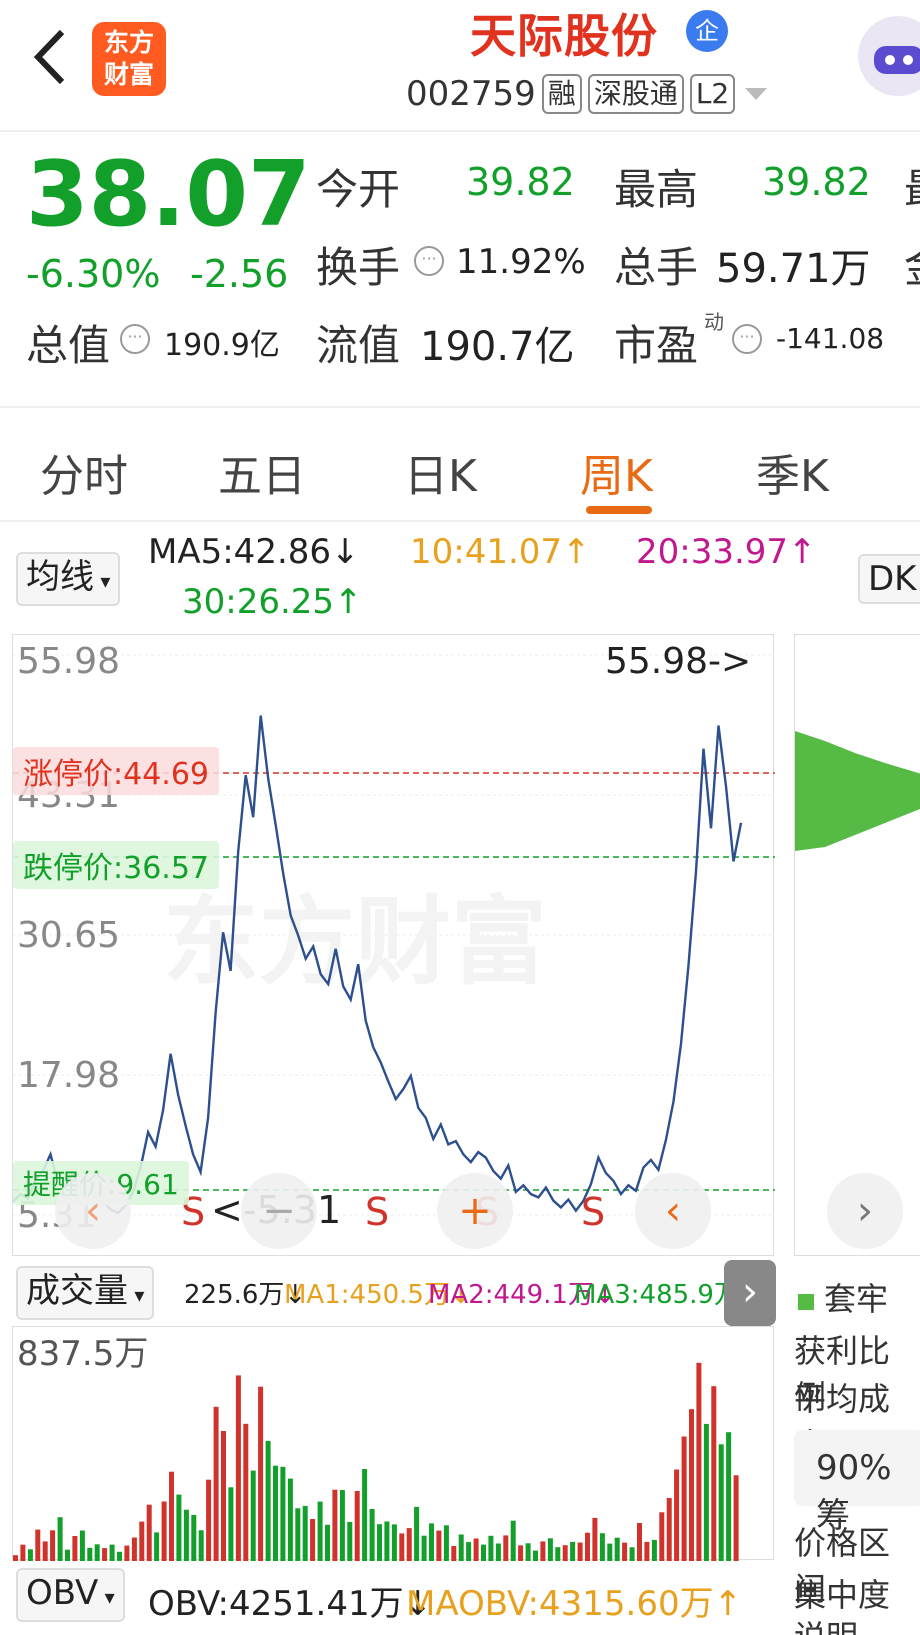  What do you see at coordinates (857, 945) in the screenshot?
I see `chip-distribution-panel: ›` at bounding box center [857, 945].